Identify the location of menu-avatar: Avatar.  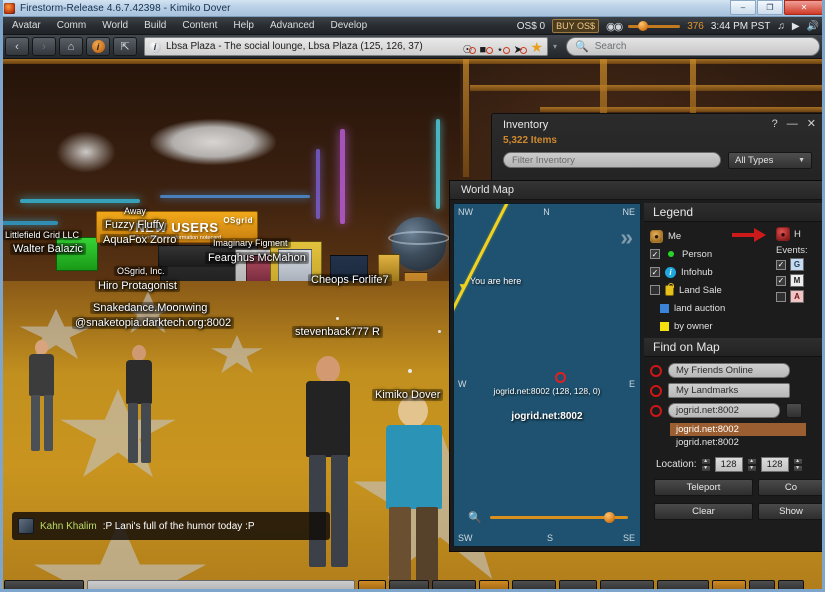
(24, 26).